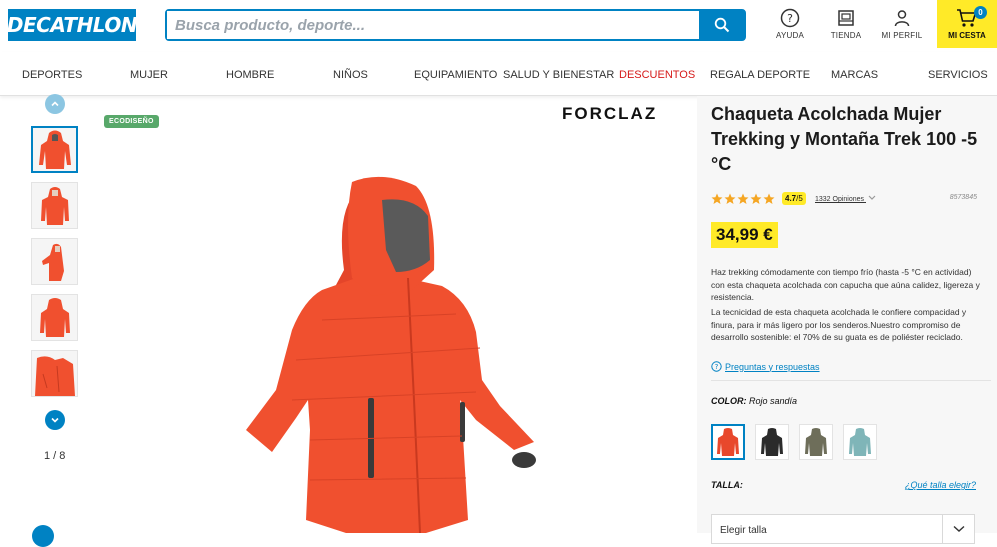 The width and height of the screenshot is (997, 547). What do you see at coordinates (52, 75) in the screenshot?
I see `nav-deportes: DEPORTES` at bounding box center [52, 75].